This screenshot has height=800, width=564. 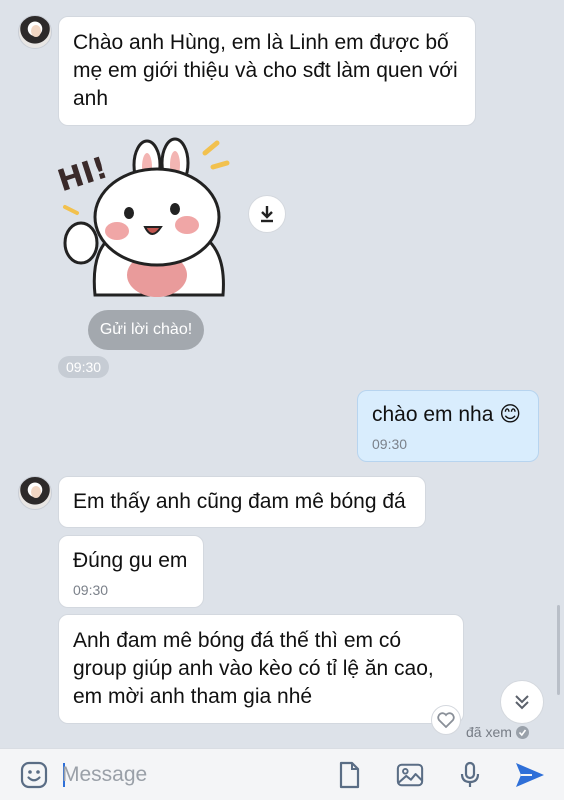 I want to click on voice-message-button, so click(x=470, y=775).